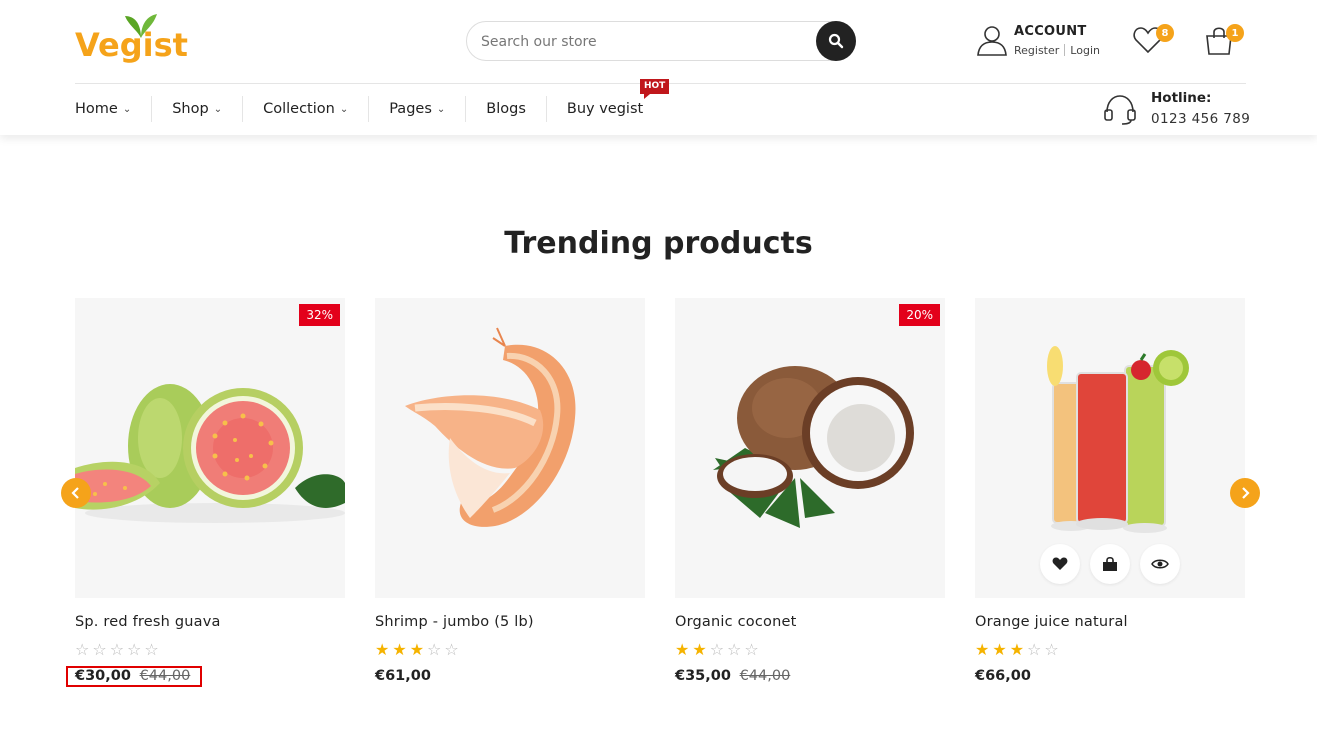  Describe the element at coordinates (1178, 110) in the screenshot. I see `hotline-block: Hotline: 0123 456 789` at that location.